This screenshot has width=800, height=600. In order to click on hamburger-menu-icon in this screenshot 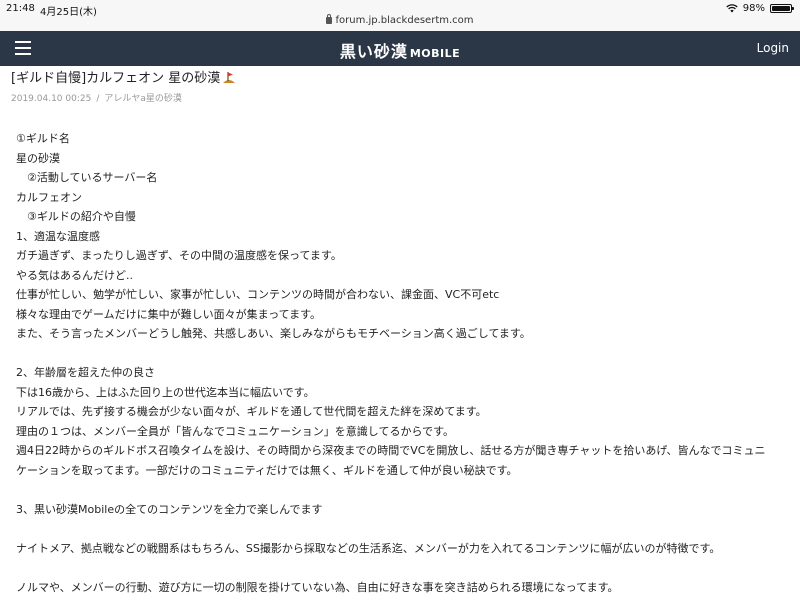, I will do `click(23, 48)`.